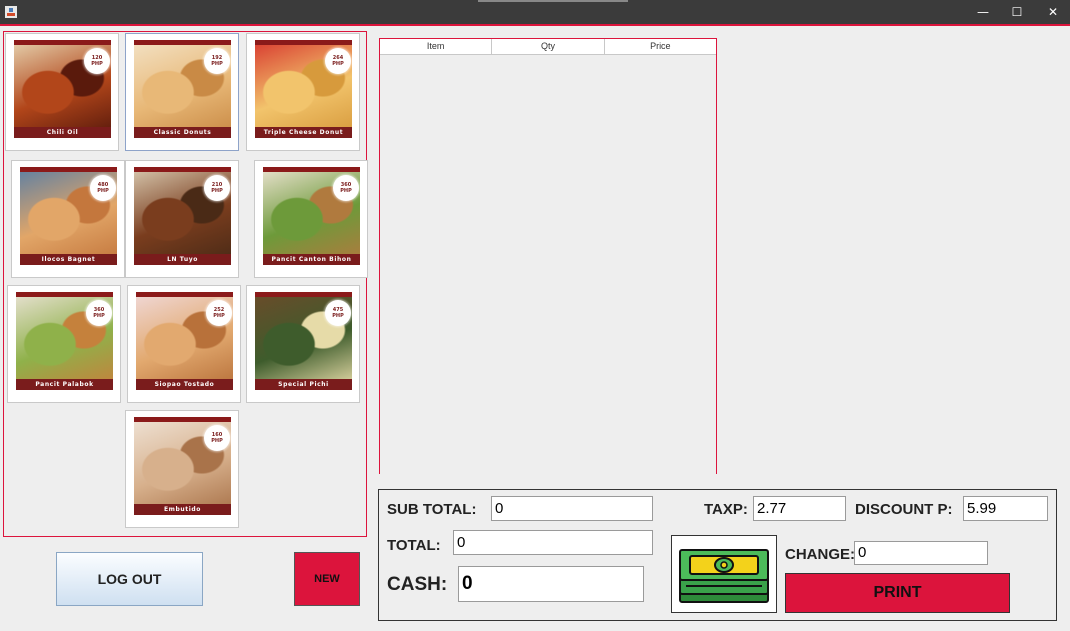 Image resolution: width=1070 pixels, height=631 pixels. I want to click on subtotal-label: SUB TOTAL:, so click(432, 509).